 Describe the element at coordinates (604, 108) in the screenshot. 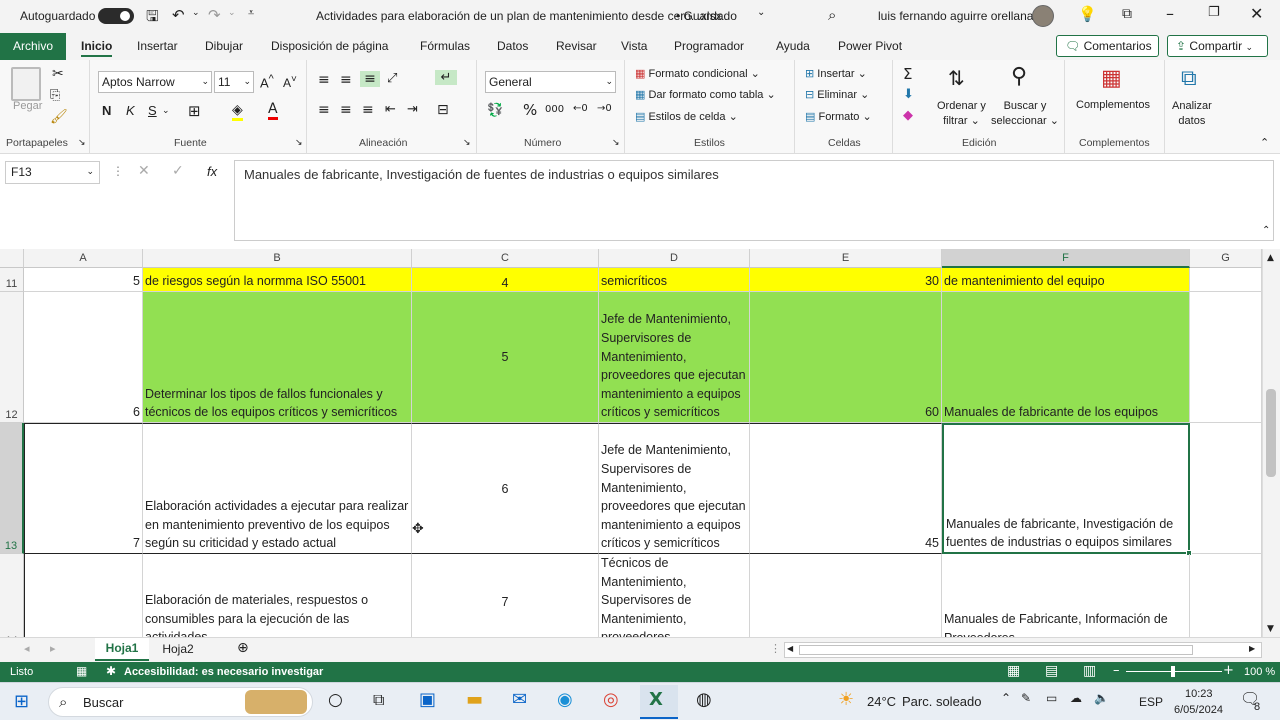

I see `decrease-decimal-icon: →0` at that location.